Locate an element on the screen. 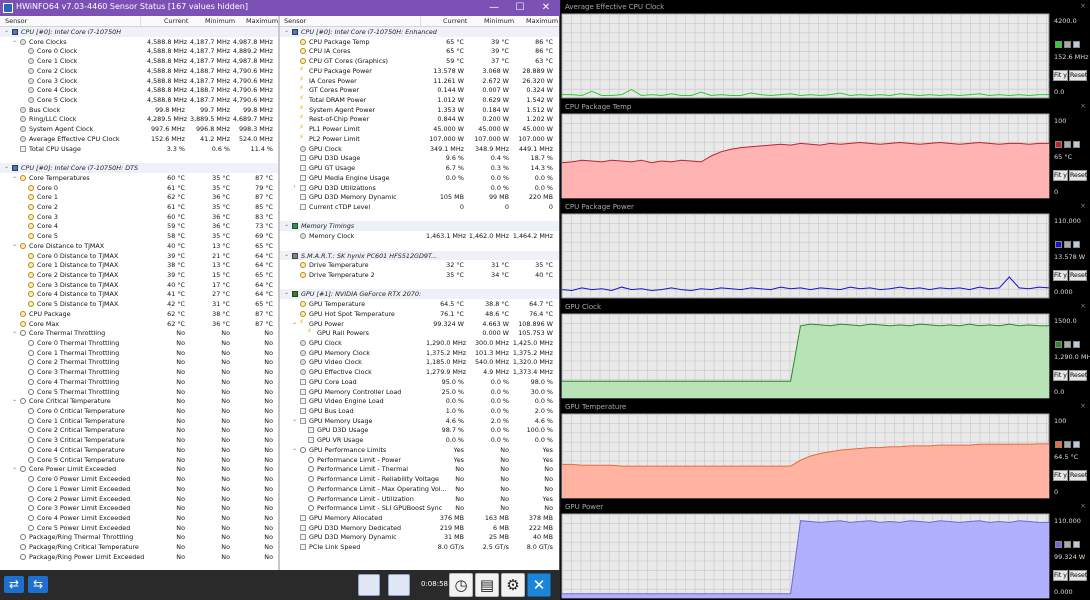 This screenshot has width=1090, height=600. header-current: Current is located at coordinates (455, 21).